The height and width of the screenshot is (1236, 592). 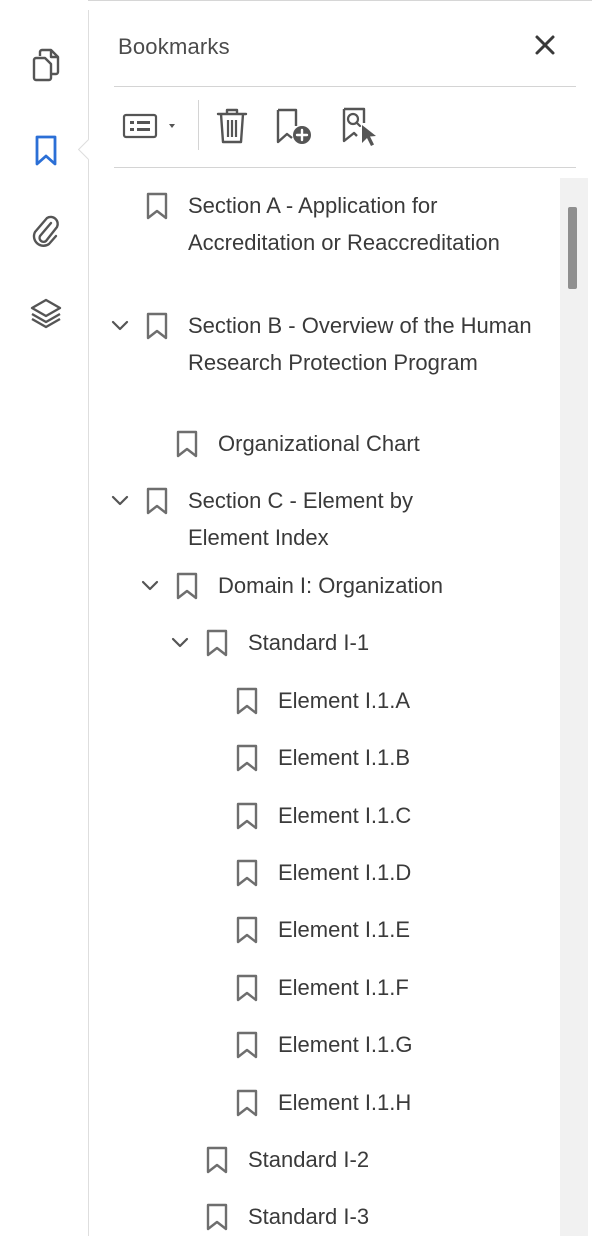 I want to click on bookmark-standard-i-3: Standard I-3, so click(x=371, y=1217).